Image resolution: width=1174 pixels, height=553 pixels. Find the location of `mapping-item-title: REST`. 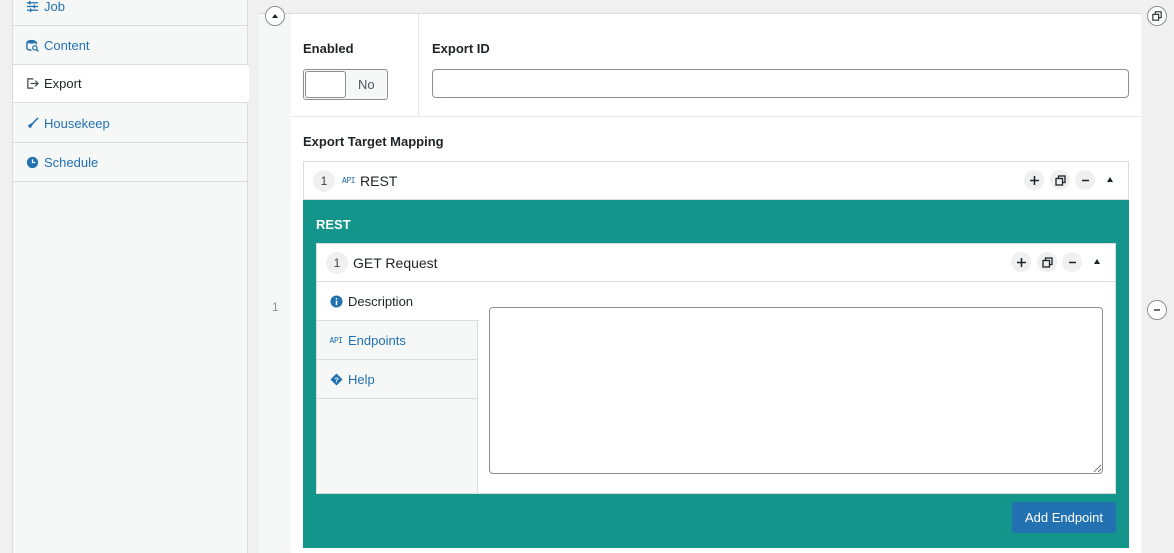

mapping-item-title: REST is located at coordinates (379, 181).